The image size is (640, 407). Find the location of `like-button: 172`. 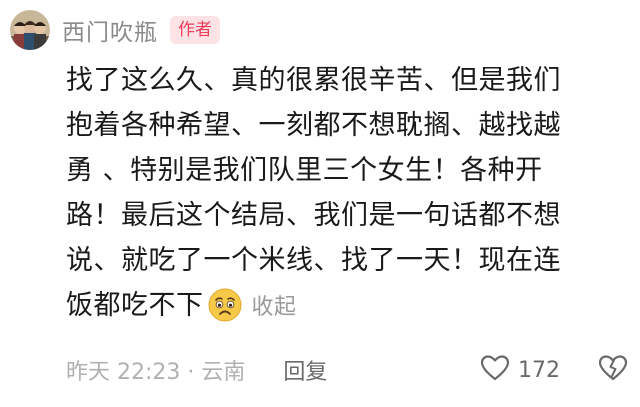

like-button: 172 is located at coordinates (520, 370).